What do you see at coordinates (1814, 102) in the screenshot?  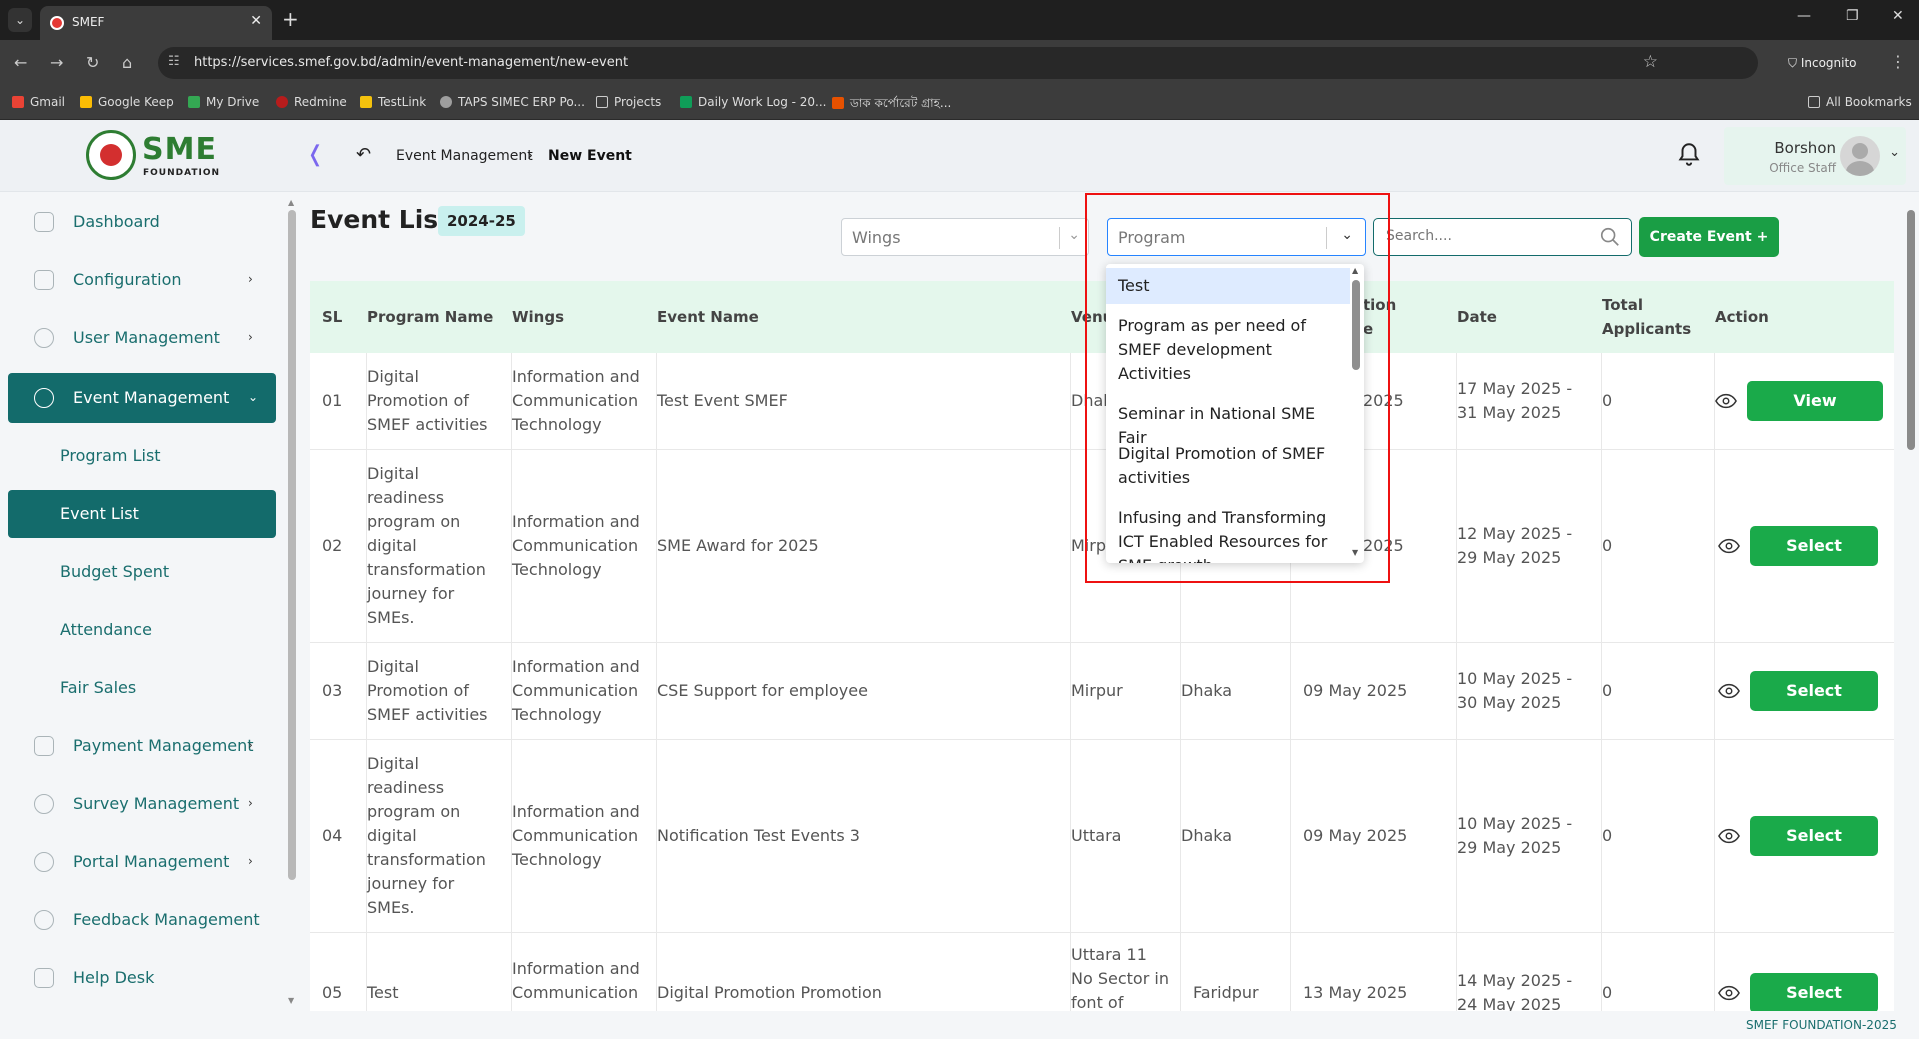 I see `folder-icon` at bounding box center [1814, 102].